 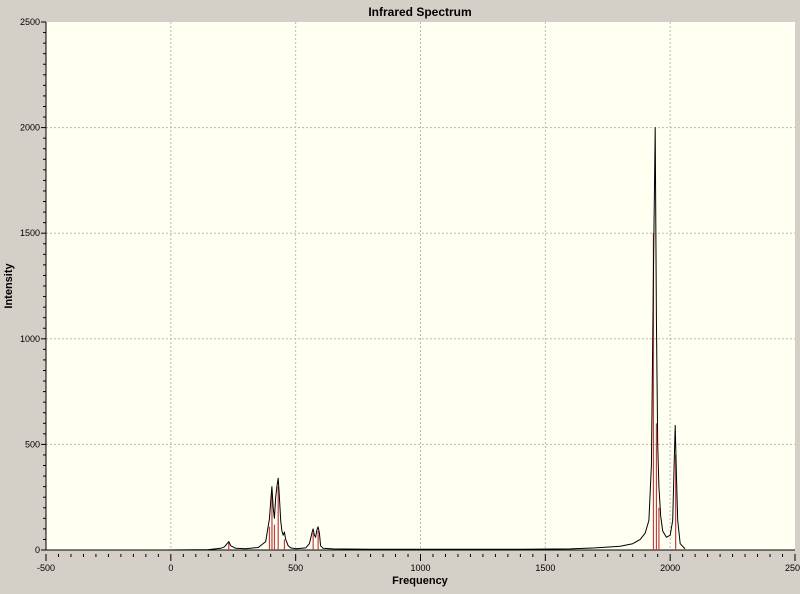 What do you see at coordinates (420, 581) in the screenshot?
I see `x-axis-label: Frequency` at bounding box center [420, 581].